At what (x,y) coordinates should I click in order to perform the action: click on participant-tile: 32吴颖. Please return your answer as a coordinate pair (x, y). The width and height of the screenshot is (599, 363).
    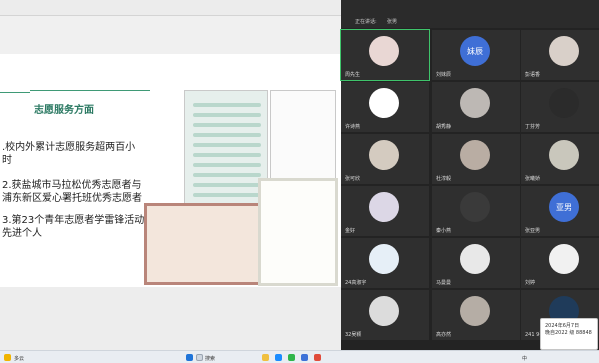
    Looking at the image, I should click on (385, 315).